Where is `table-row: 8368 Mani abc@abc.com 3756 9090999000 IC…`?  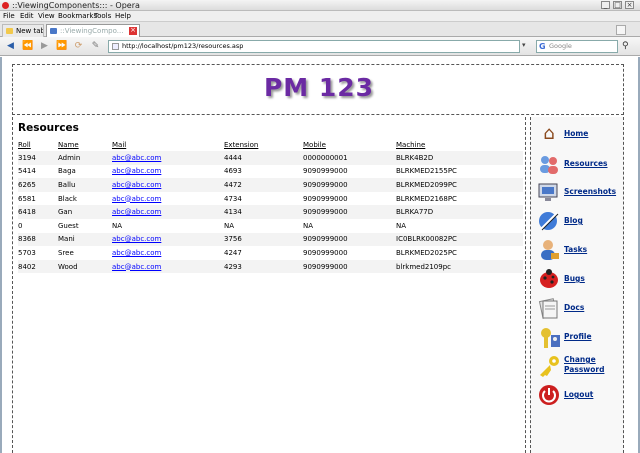 table-row: 8368 Mani abc@abc.com 3756 9090999000 IC… is located at coordinates (270, 239).